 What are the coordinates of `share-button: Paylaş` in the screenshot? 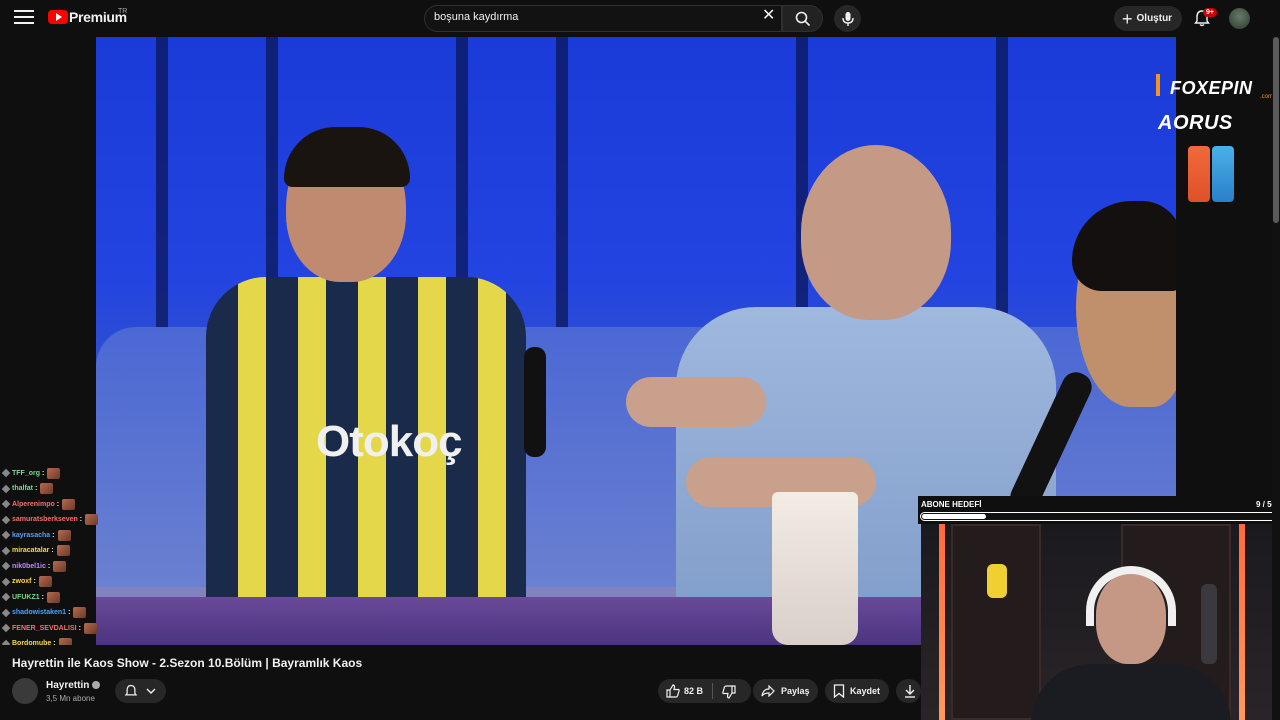 It's located at (785, 691).